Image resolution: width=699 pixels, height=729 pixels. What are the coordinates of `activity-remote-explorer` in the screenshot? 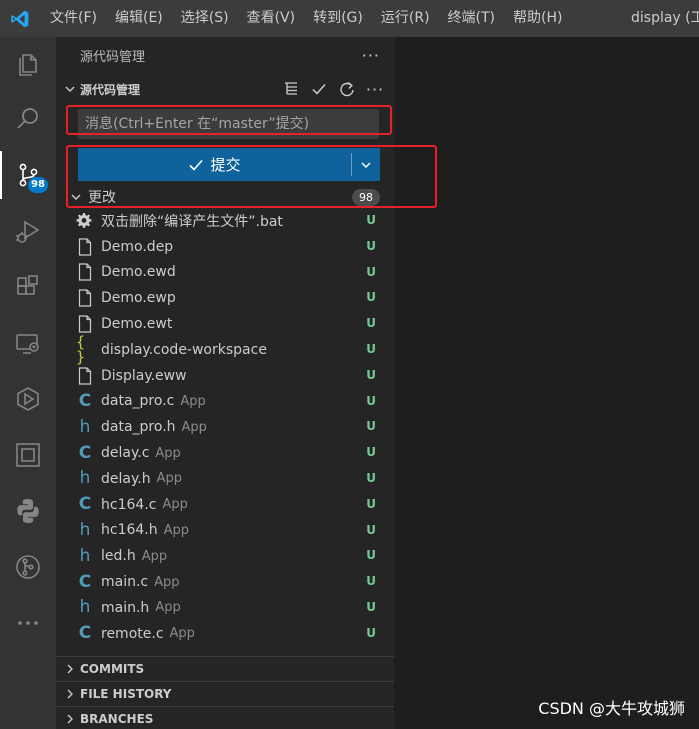 It's located at (28, 343).